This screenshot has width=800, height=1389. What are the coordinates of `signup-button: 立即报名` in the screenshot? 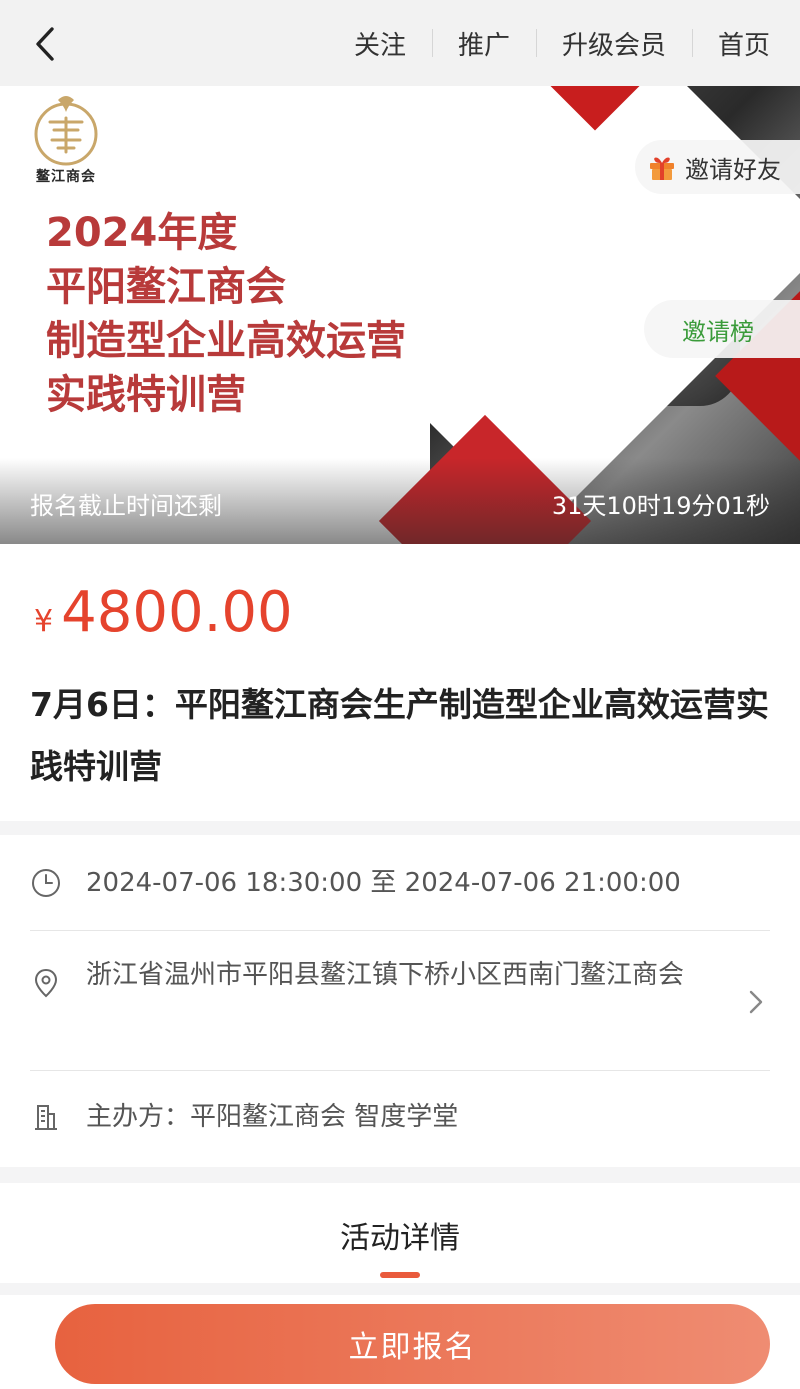 It's located at (412, 1344).